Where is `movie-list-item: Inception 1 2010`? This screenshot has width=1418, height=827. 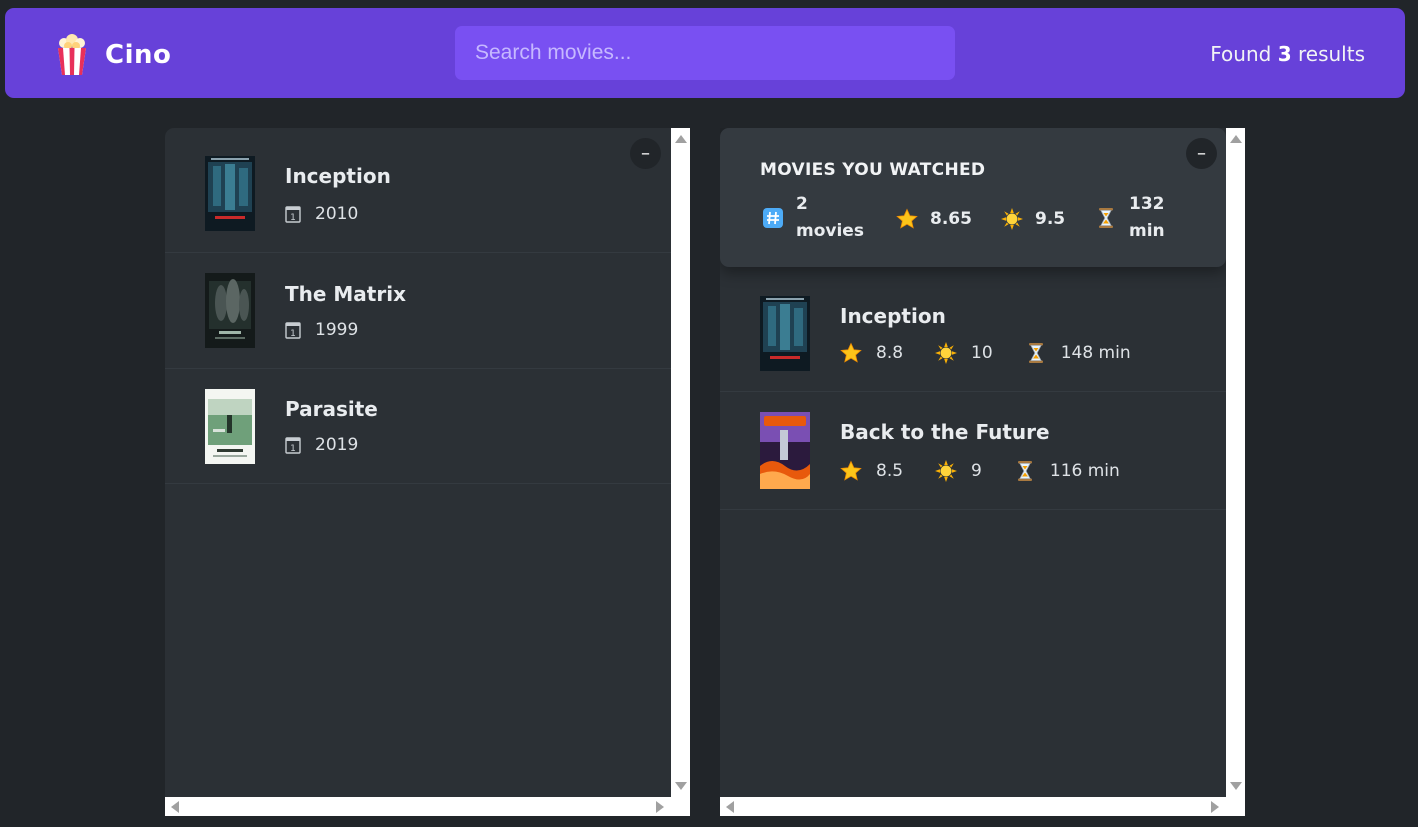 movie-list-item: Inception 1 2010 is located at coordinates (418, 190).